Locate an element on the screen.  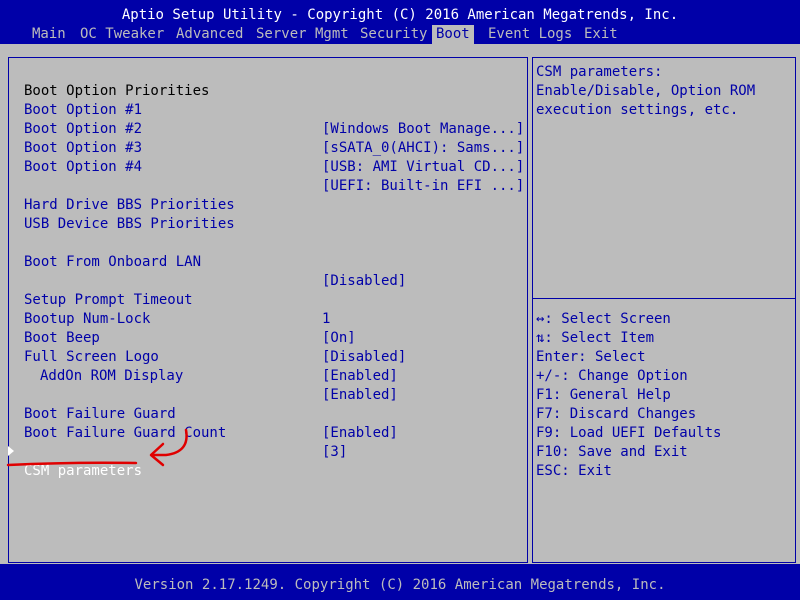
key-load-defaults: F9: Load UEFI Defaults is located at coordinates (629, 433).